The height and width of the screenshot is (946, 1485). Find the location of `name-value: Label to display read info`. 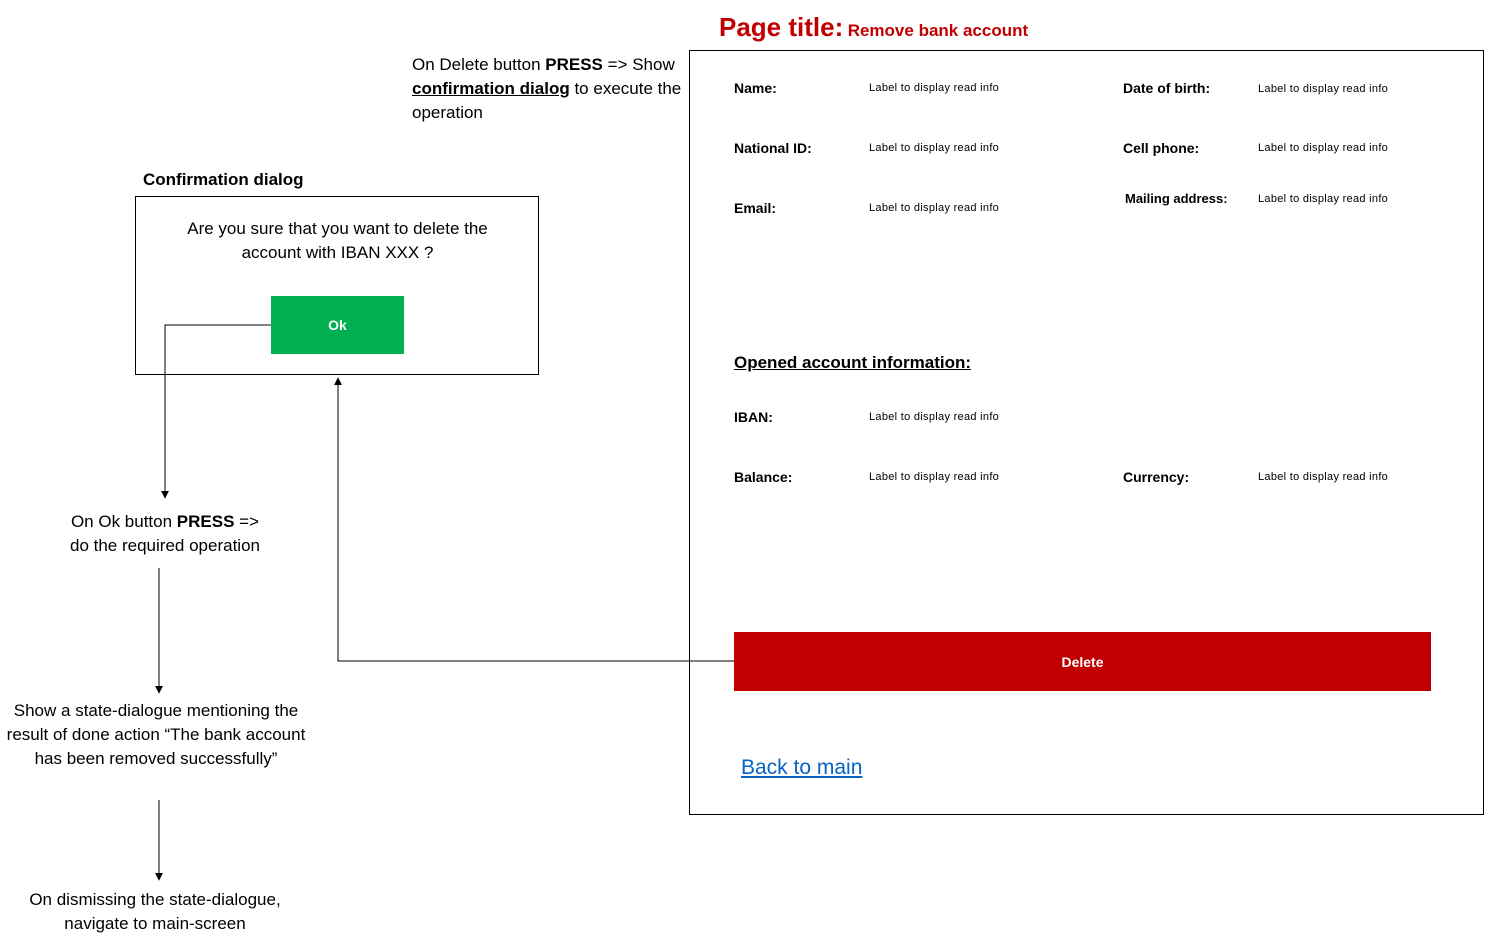

name-value: Label to display read info is located at coordinates (934, 88).